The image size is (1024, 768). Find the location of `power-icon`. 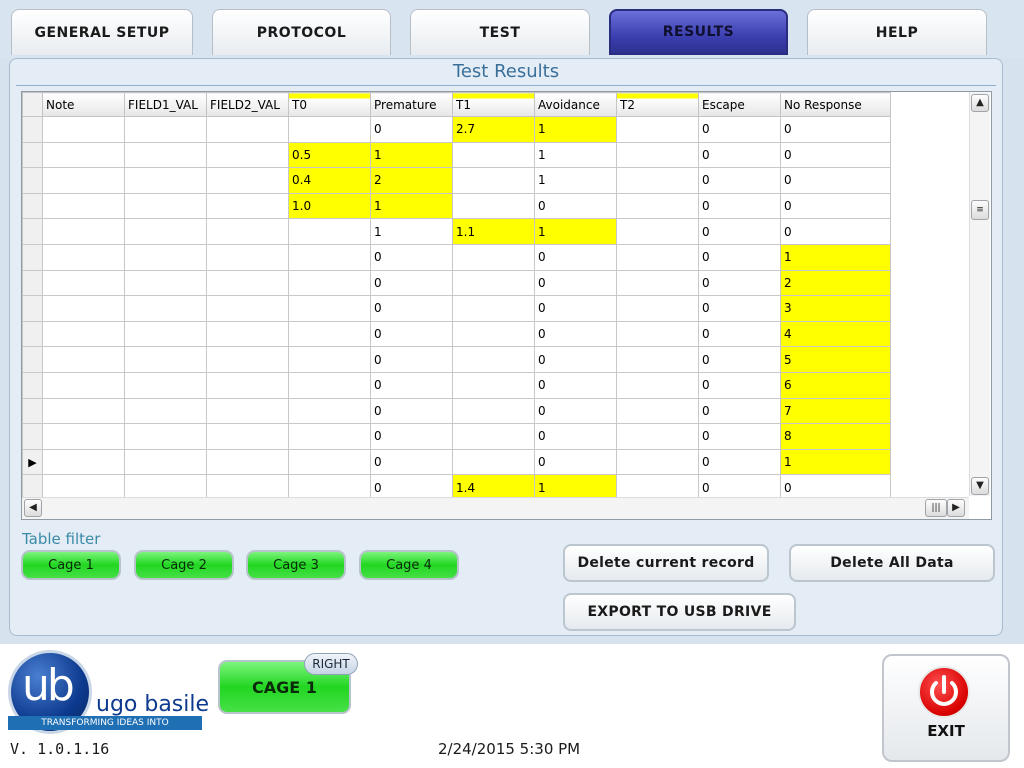

power-icon is located at coordinates (944, 692).